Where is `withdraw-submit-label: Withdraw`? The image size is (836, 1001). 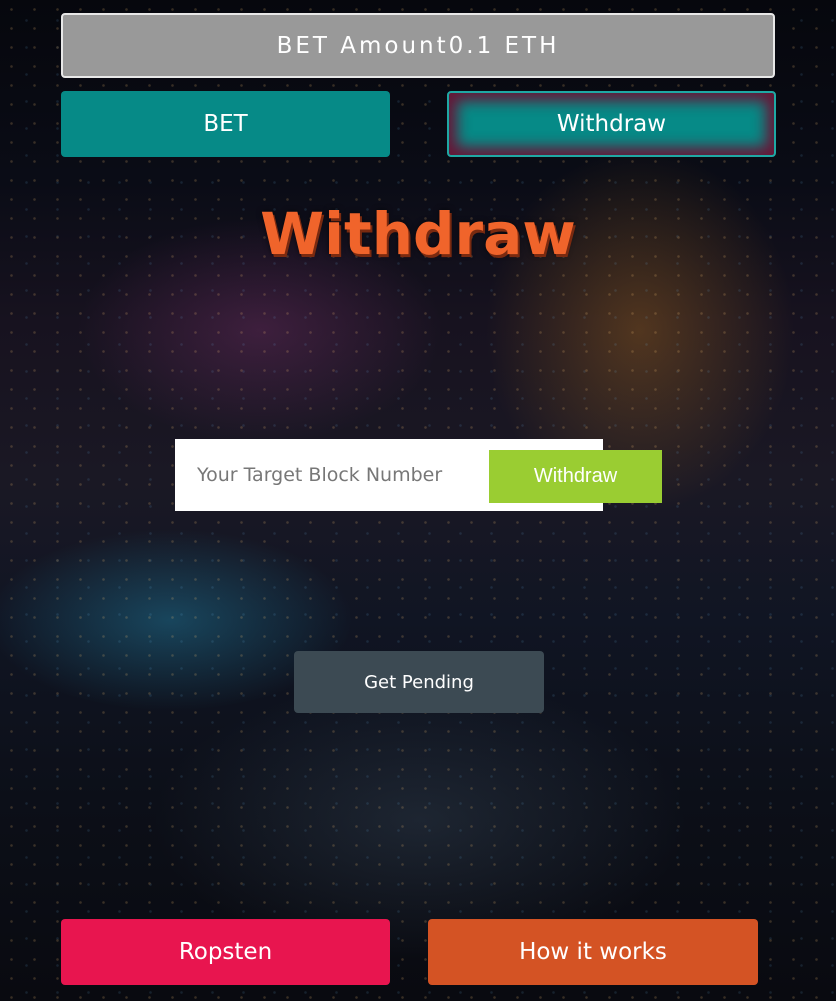 withdraw-submit-label: Withdraw is located at coordinates (575, 476).